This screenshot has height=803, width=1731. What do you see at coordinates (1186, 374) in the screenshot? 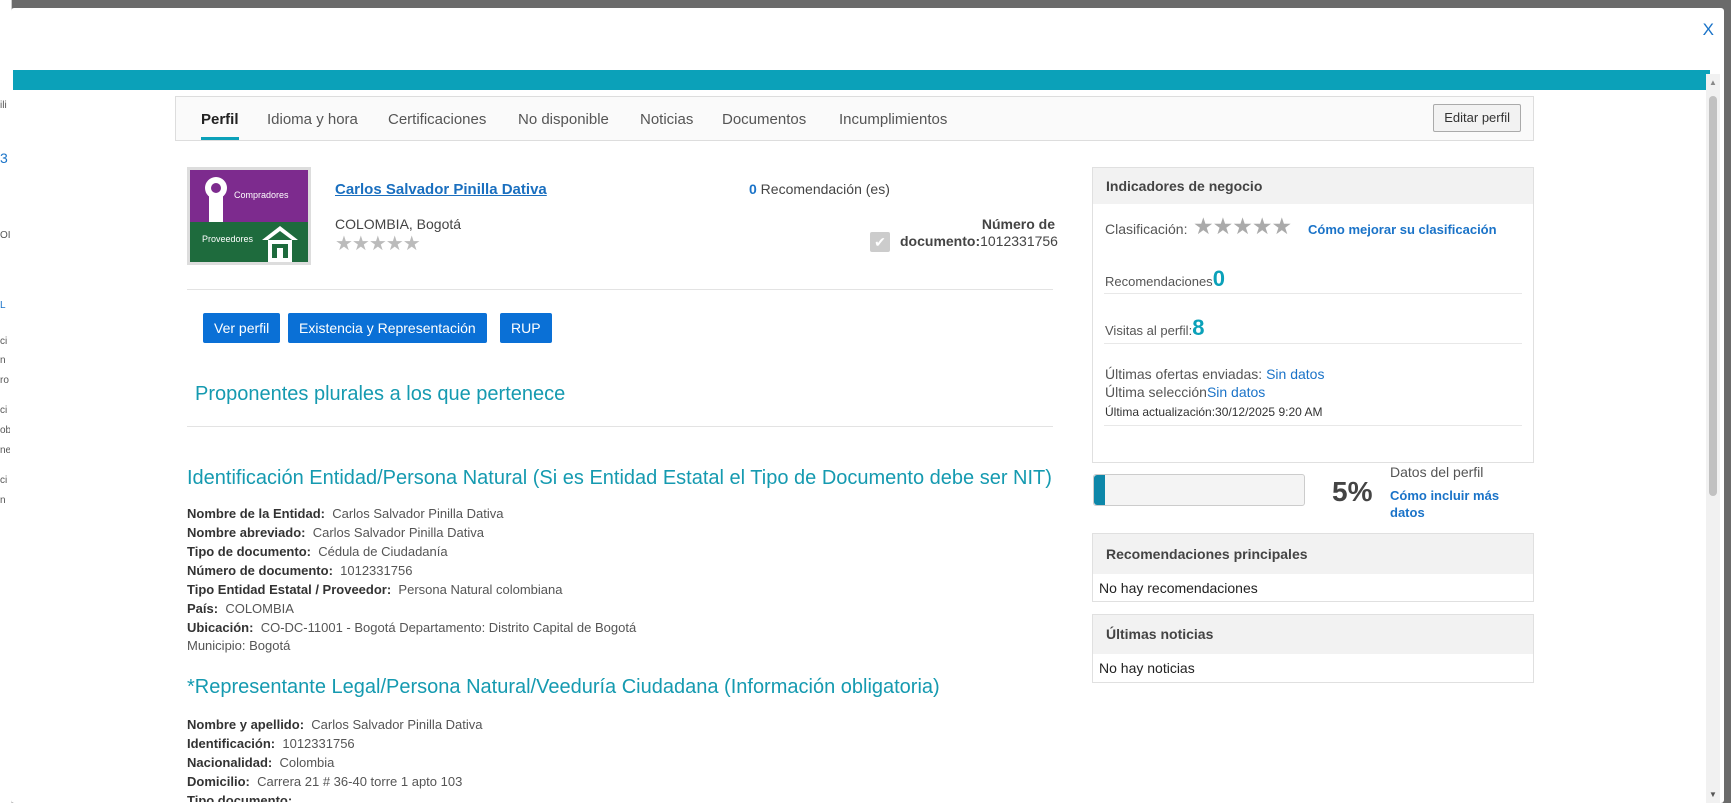
I see `last-offers-label: Últimas ofertas enviadas:` at bounding box center [1186, 374].